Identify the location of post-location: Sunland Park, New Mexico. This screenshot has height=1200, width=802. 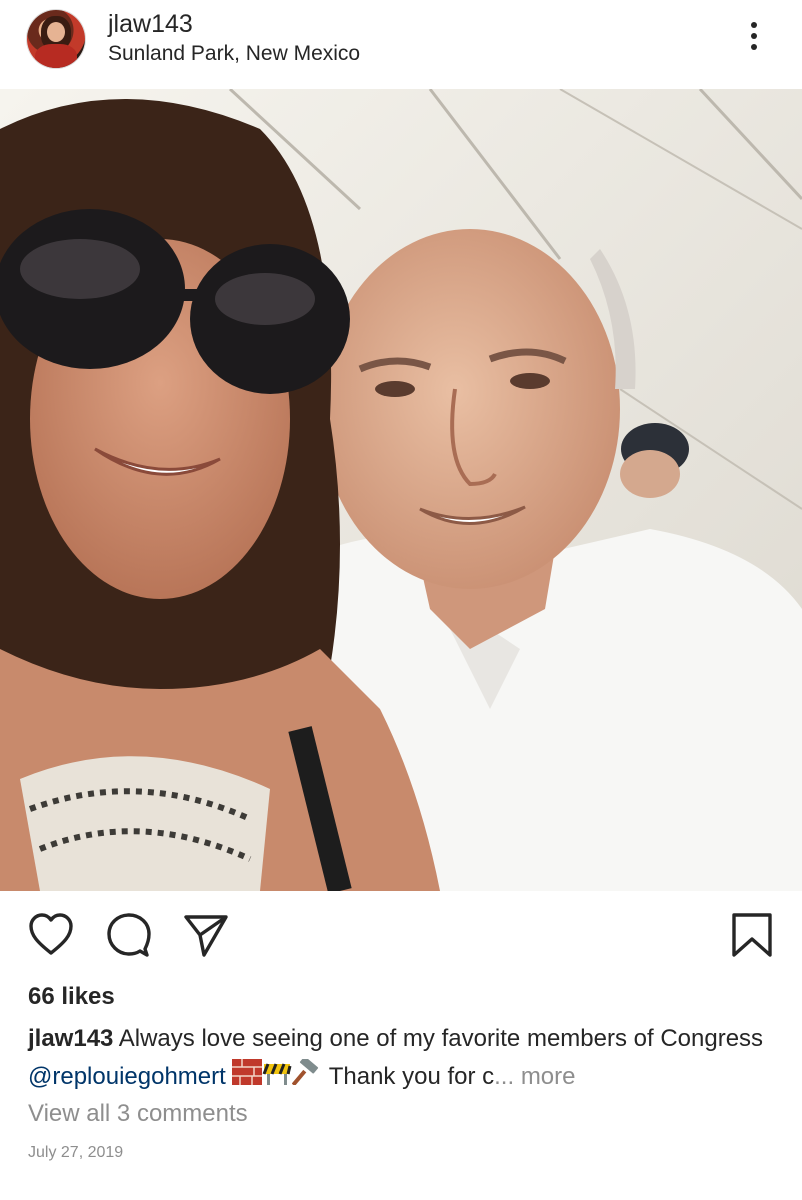
(234, 54).